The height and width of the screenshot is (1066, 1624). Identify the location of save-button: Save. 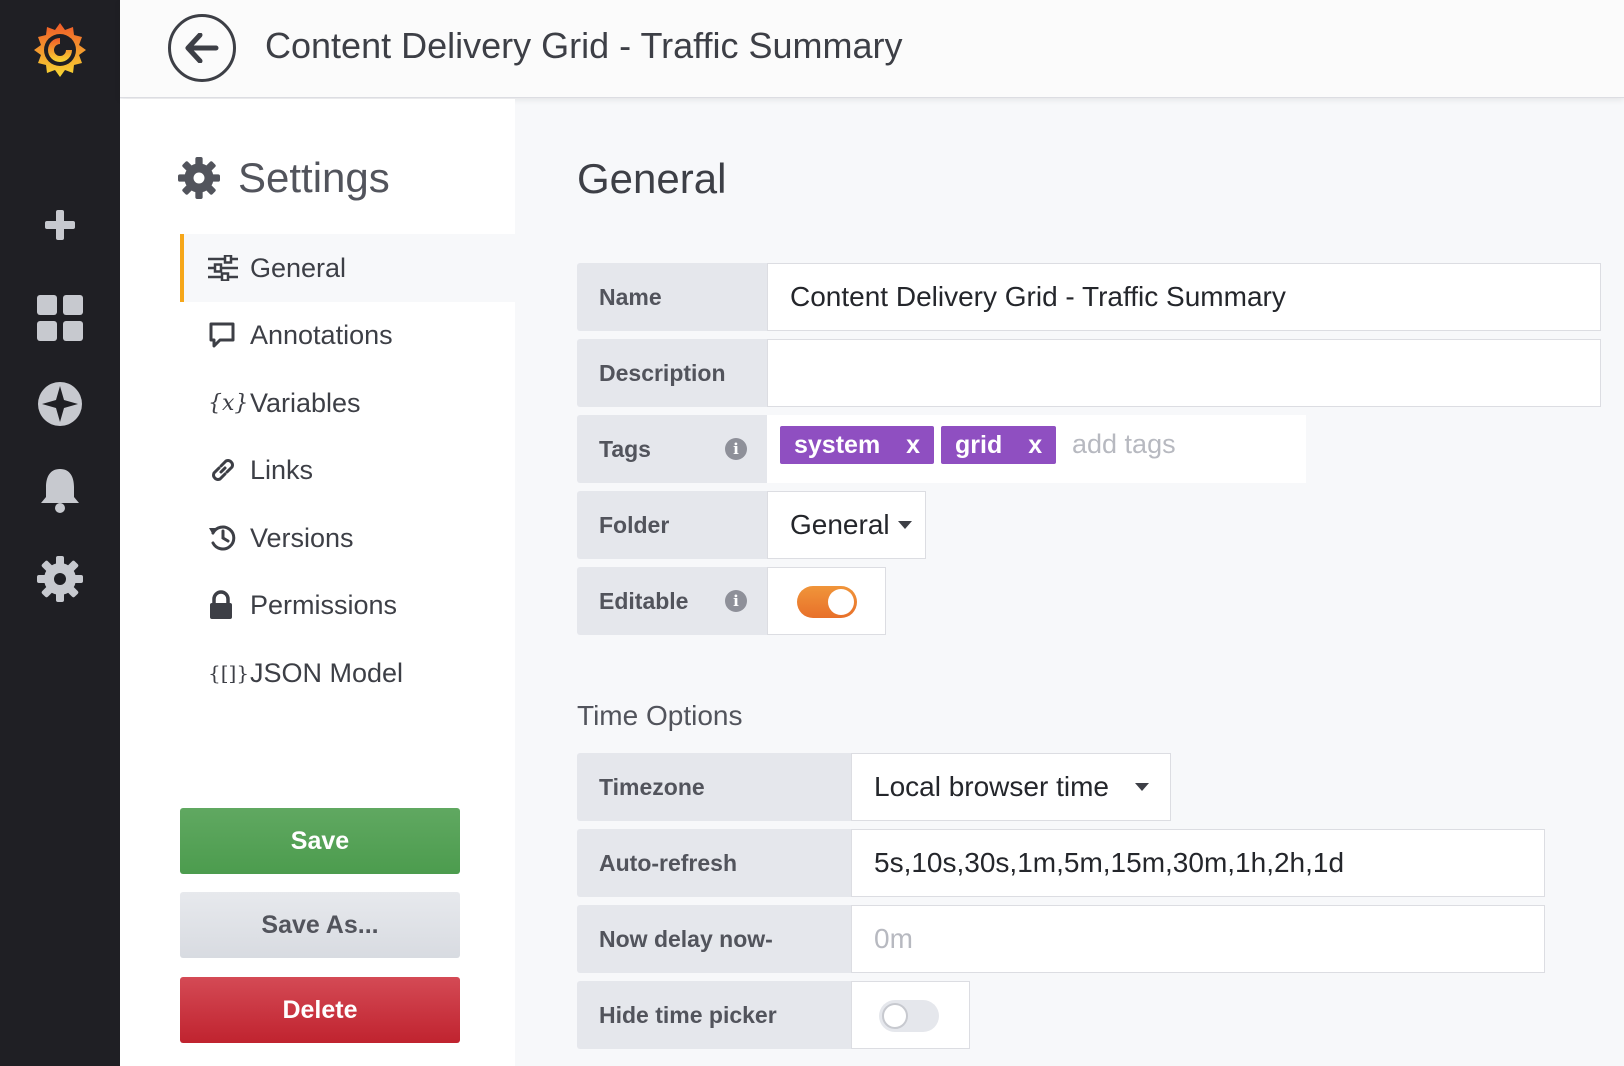
(320, 841).